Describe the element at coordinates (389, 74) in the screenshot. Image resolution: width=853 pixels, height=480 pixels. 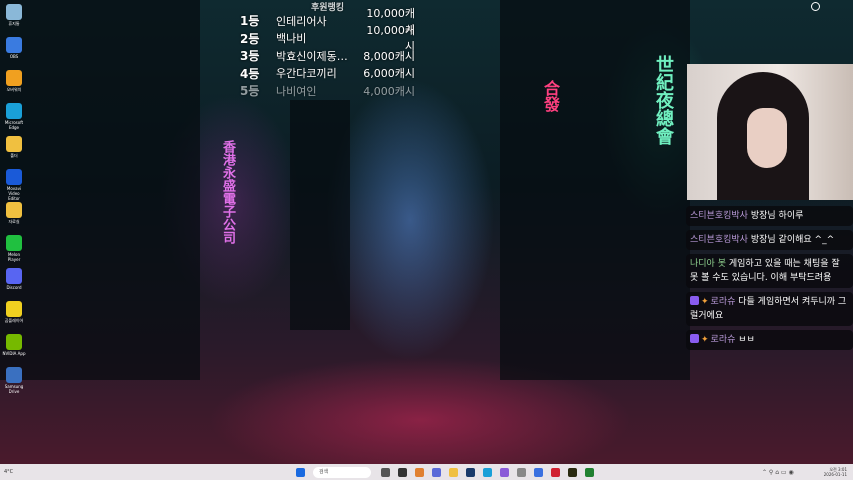
I see `rank-amount: 6,000캐시` at that location.